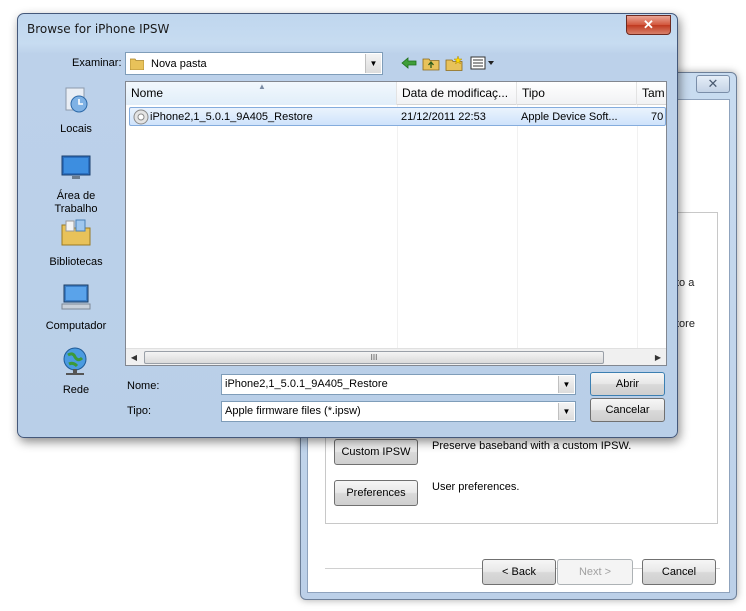 This screenshot has width=746, height=611. I want to click on computer-icon, so click(76, 297).